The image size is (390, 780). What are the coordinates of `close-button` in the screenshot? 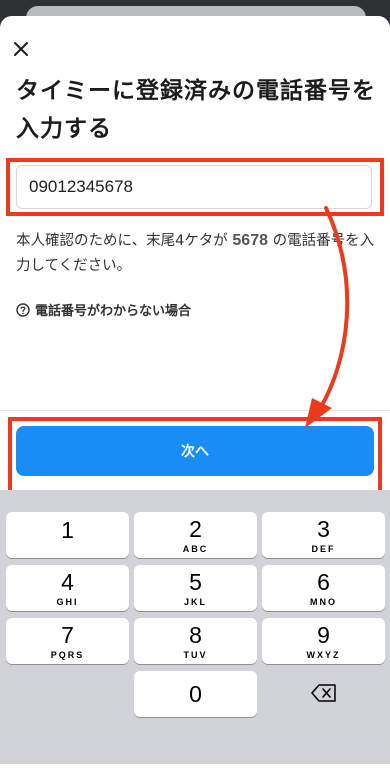 It's located at (21, 49).